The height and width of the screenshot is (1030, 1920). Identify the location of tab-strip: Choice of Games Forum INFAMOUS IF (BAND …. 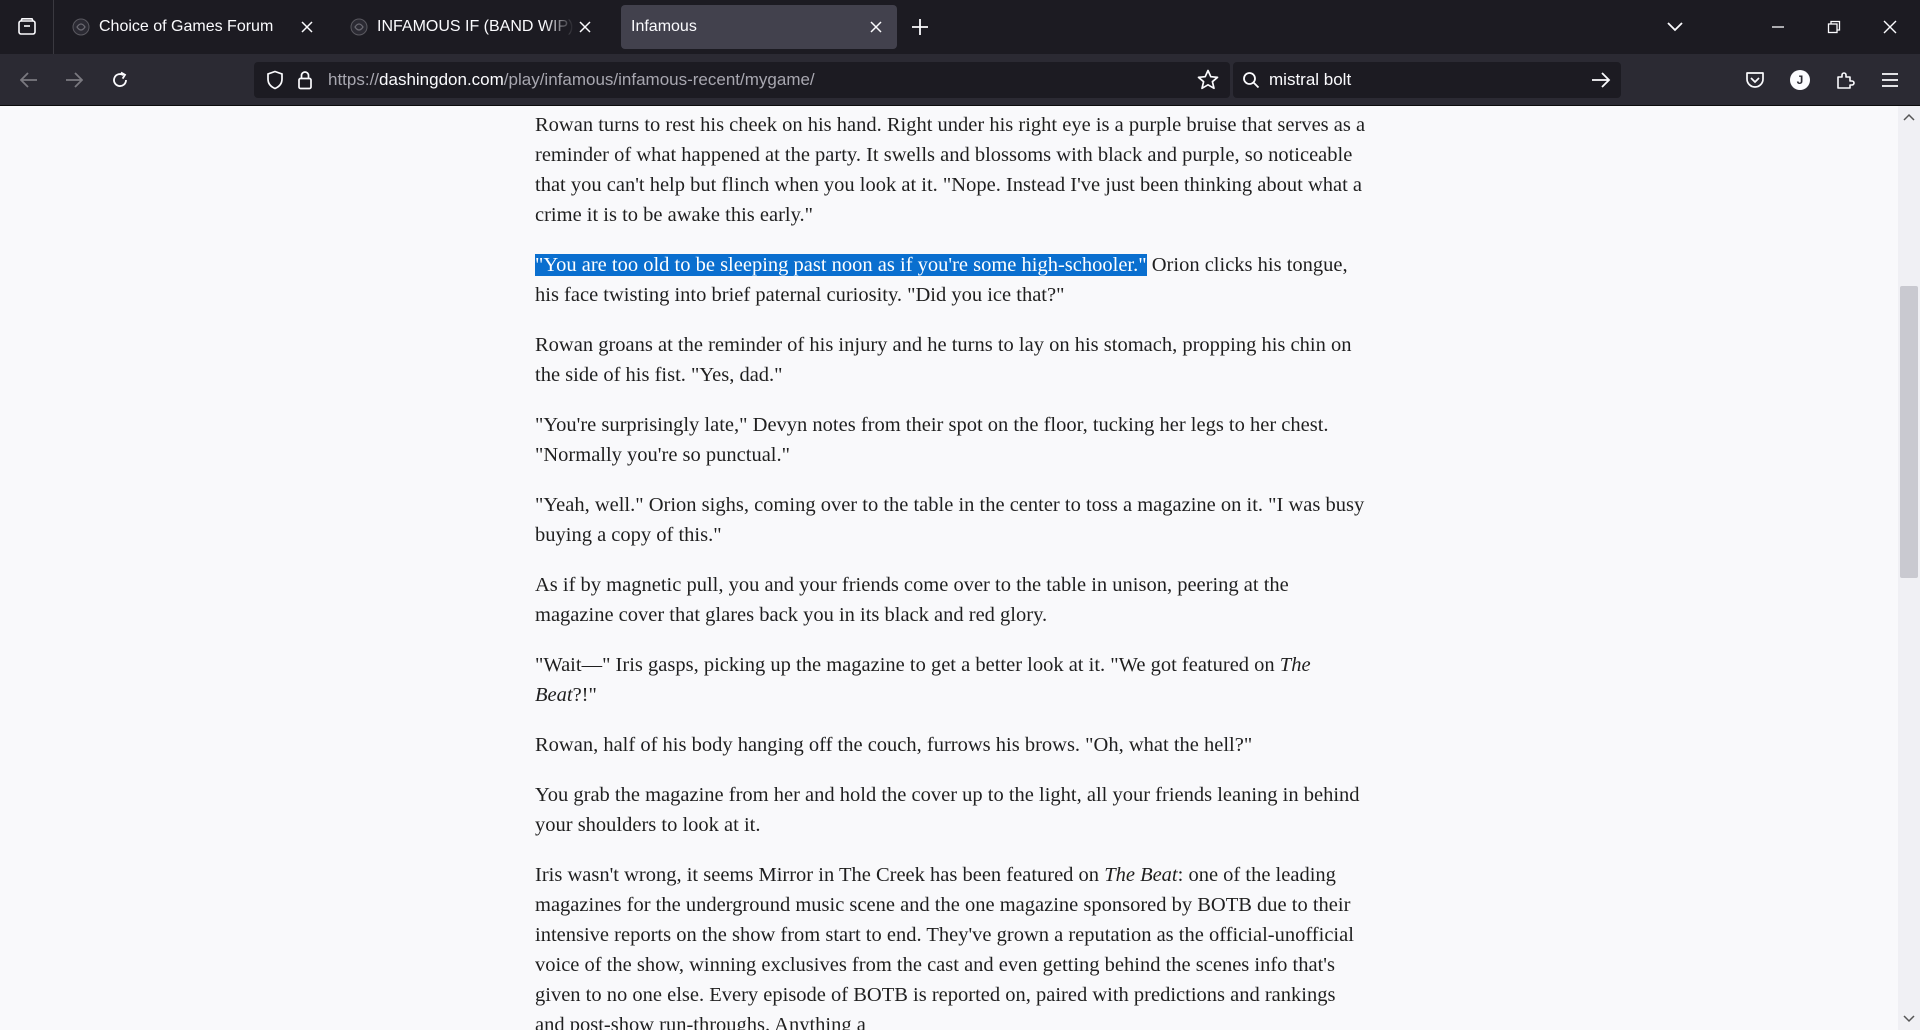
(960, 27).